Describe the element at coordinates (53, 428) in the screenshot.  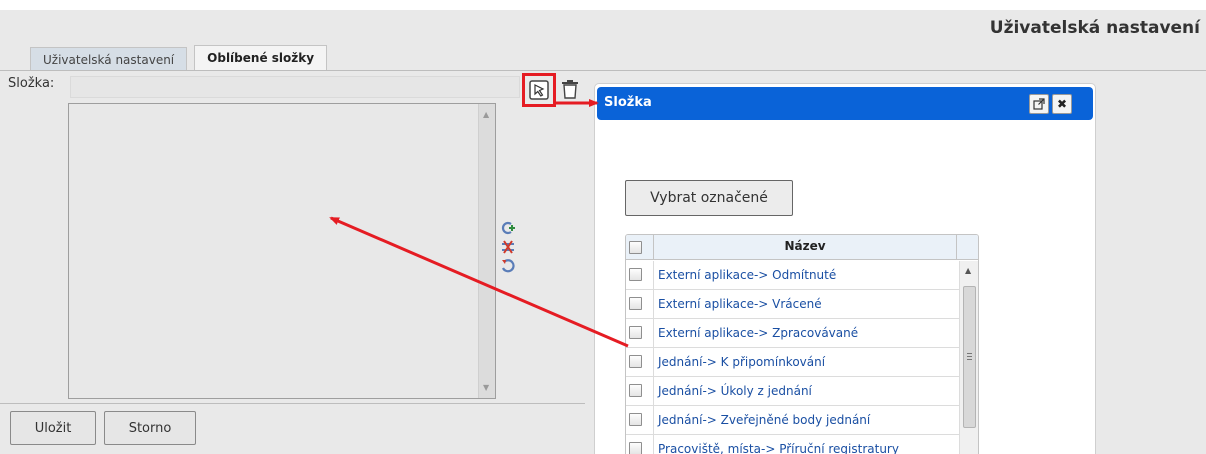
I see `save-button: Uložit` at that location.